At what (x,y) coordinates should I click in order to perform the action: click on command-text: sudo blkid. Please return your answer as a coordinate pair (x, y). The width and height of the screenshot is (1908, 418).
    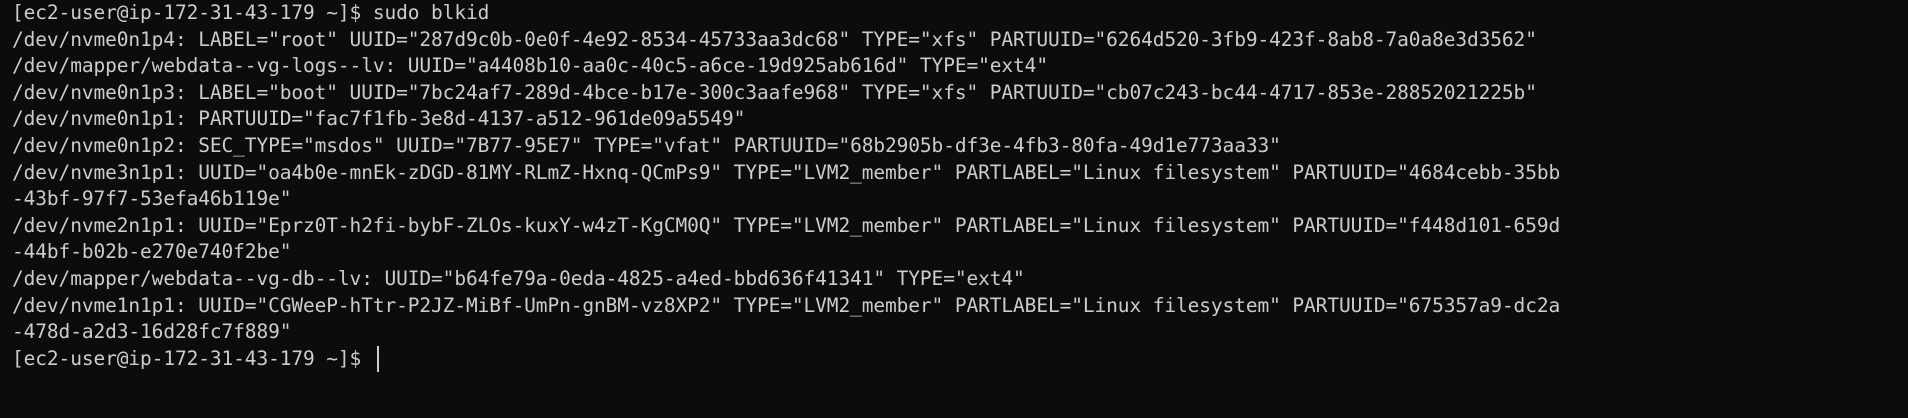
    Looking at the image, I should click on (431, 12).